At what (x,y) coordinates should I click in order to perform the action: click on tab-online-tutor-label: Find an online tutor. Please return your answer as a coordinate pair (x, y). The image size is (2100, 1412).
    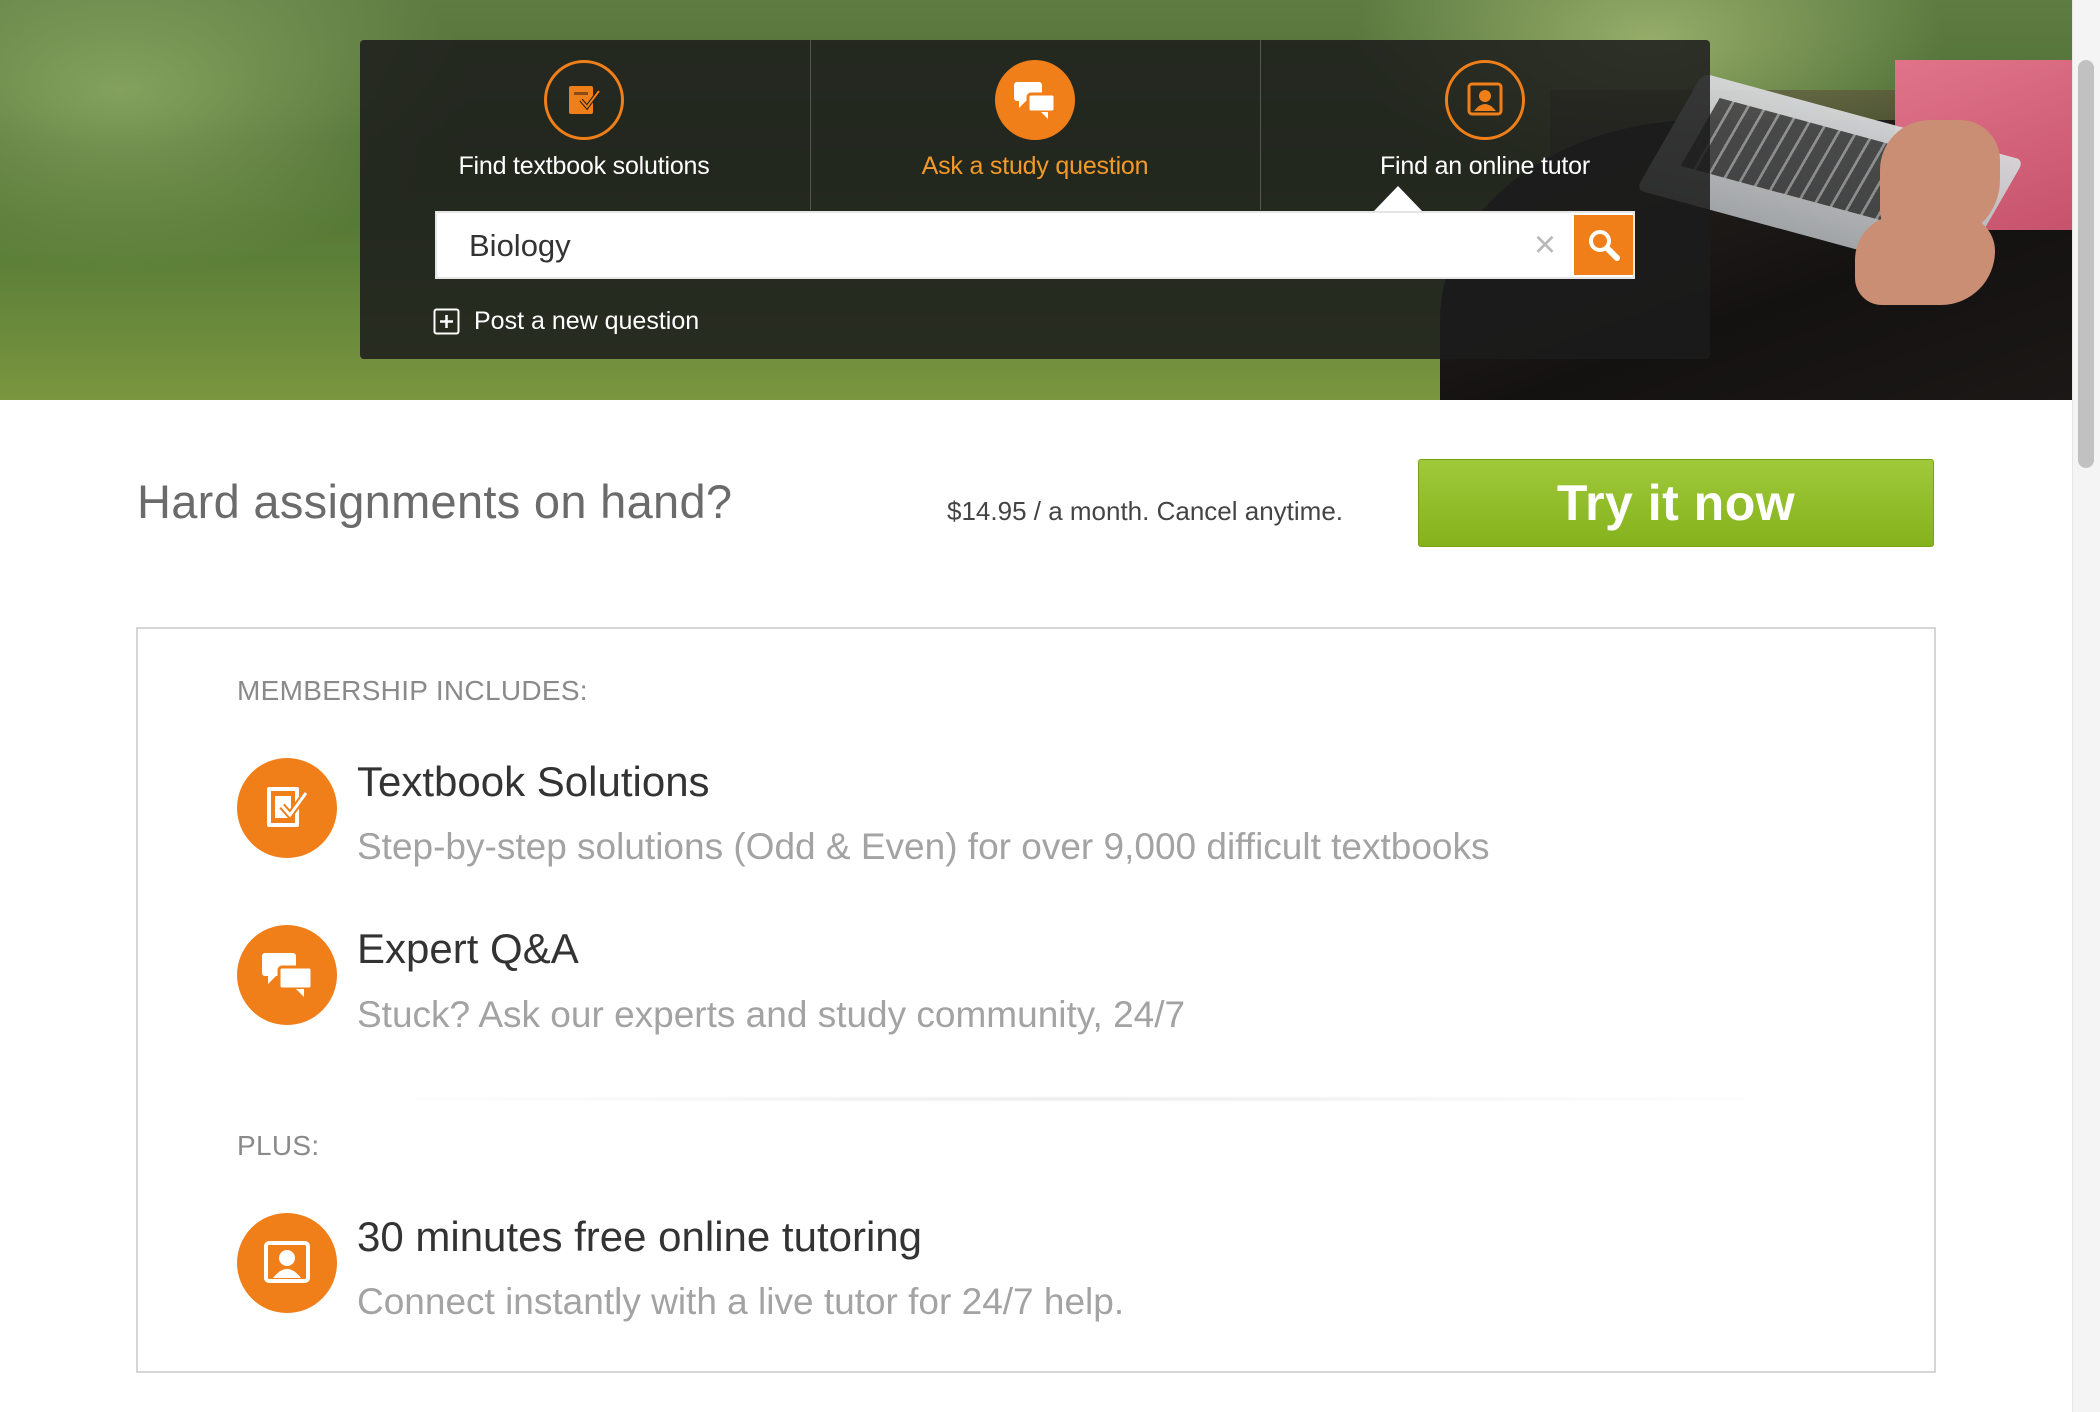
    Looking at the image, I should click on (1485, 166).